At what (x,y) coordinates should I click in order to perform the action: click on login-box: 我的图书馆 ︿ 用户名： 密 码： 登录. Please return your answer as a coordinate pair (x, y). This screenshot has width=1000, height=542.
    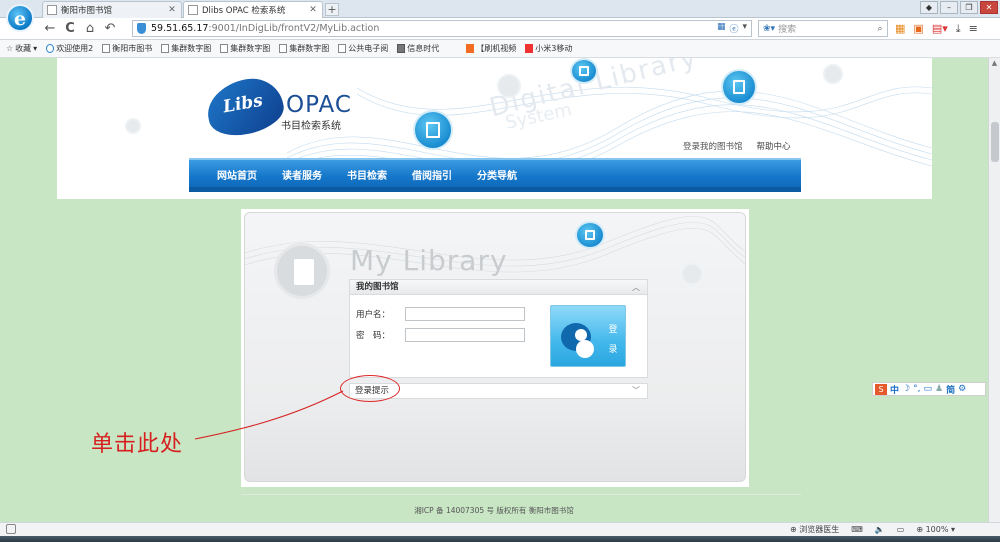
    Looking at the image, I should click on (498, 328).